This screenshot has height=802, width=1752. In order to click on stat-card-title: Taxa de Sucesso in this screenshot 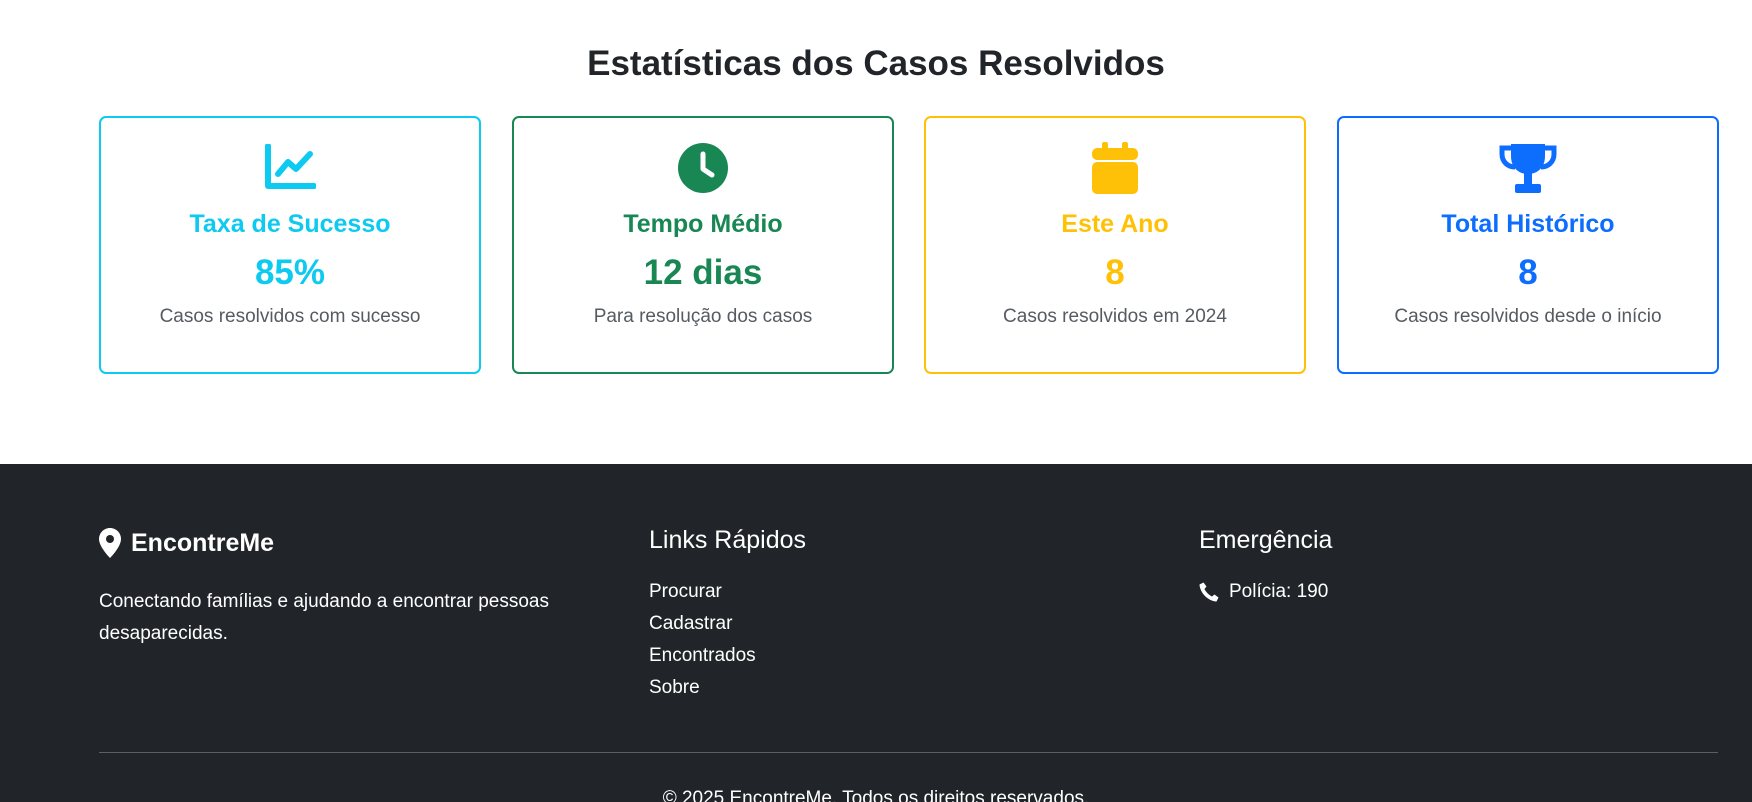, I will do `click(290, 224)`.